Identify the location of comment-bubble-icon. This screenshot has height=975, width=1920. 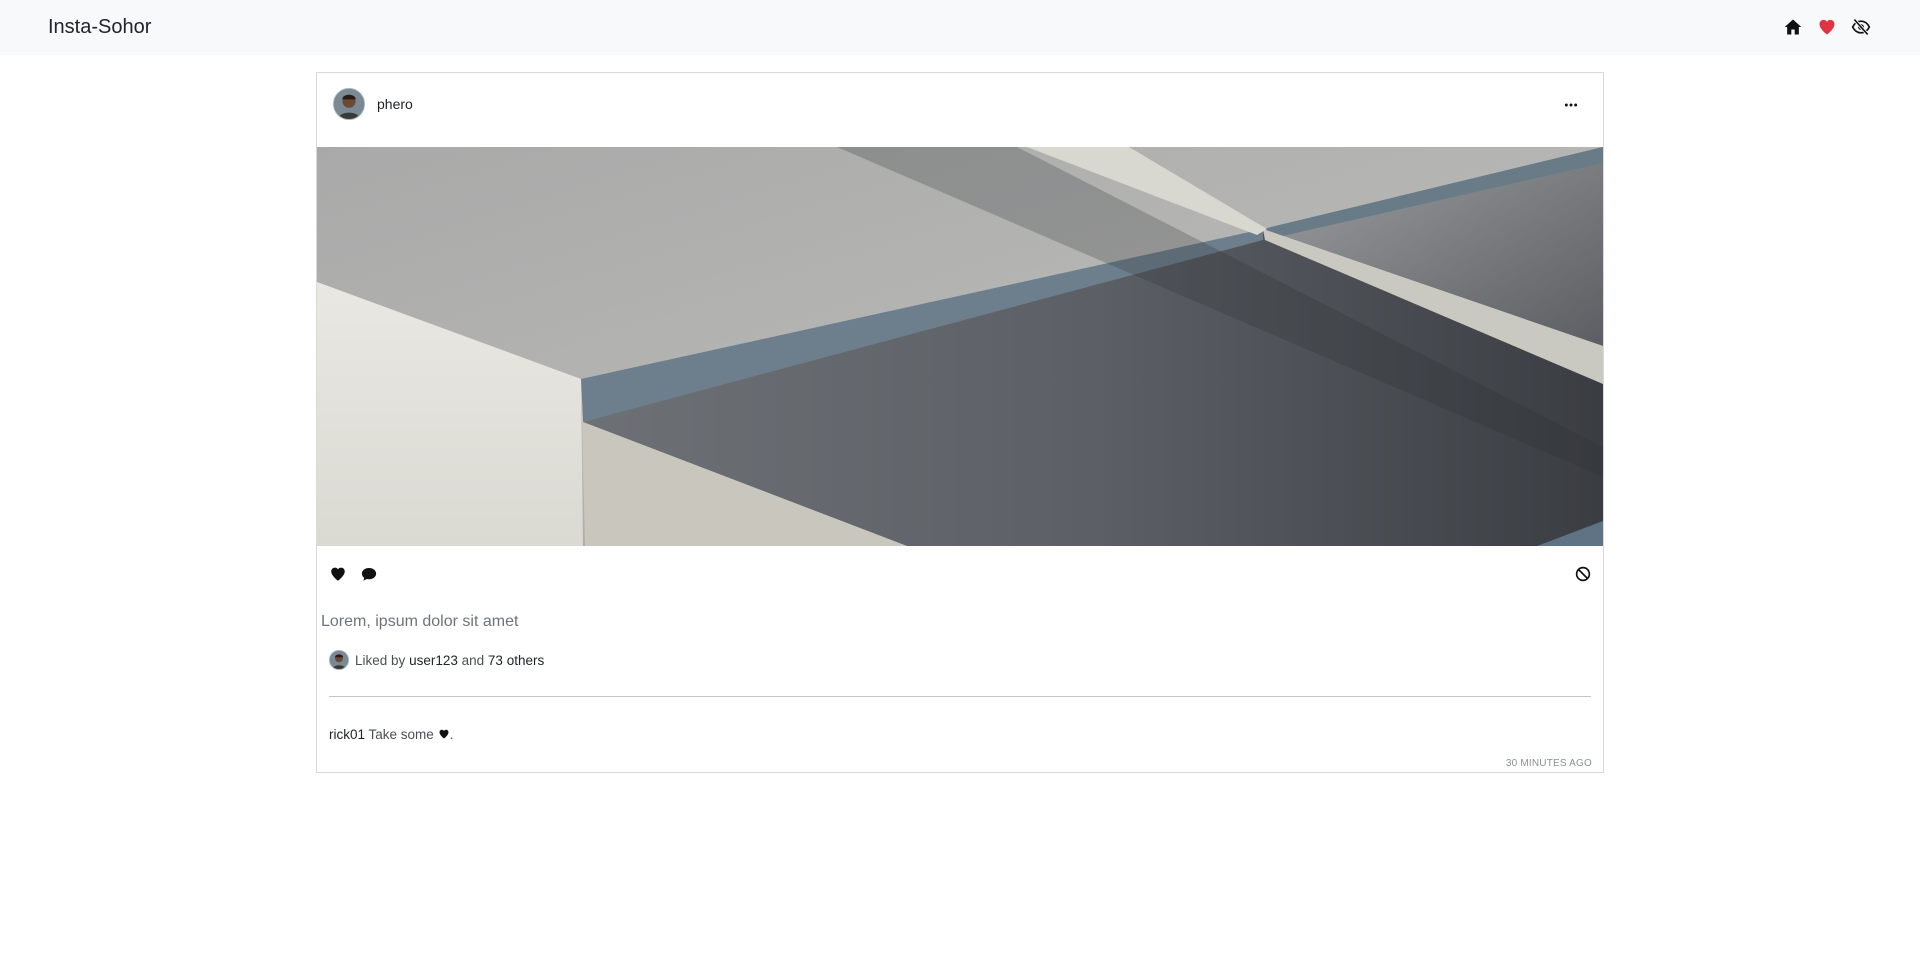
(369, 574).